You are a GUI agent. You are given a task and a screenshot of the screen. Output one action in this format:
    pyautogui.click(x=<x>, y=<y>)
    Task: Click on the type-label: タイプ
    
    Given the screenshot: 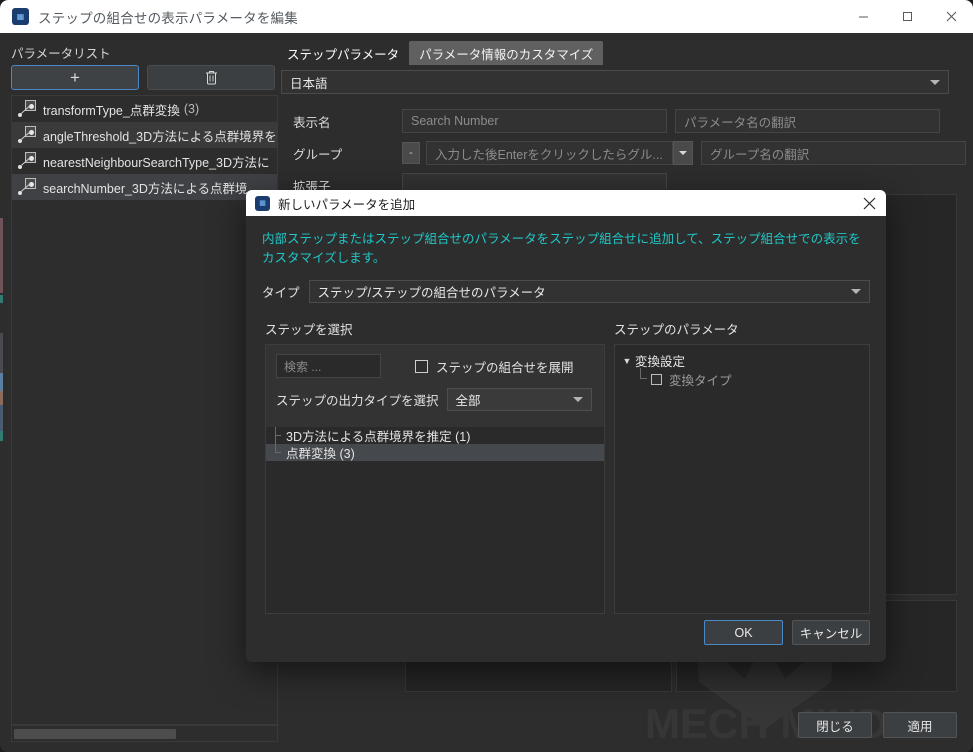 What is the action you would take?
    pyautogui.click(x=281, y=293)
    